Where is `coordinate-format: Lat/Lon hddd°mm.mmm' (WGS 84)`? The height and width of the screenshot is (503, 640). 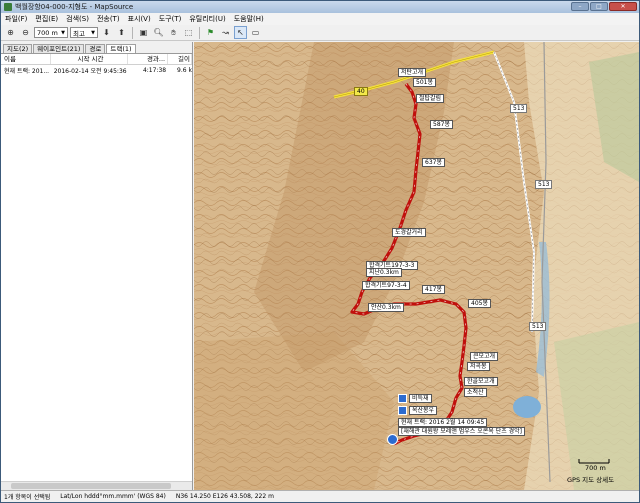 coordinate-format: Lat/Lon hddd°mm.mmm' (WGS 84) is located at coordinates (113, 496).